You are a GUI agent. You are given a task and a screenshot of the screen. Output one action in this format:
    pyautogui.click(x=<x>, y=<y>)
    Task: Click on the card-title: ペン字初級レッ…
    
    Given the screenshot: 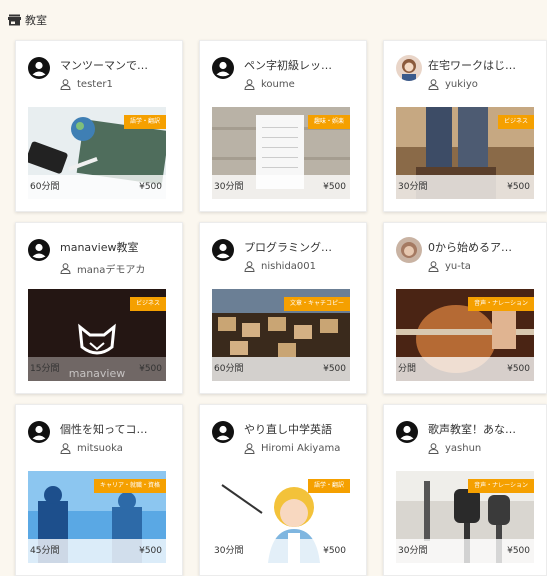 What is the action you would take?
    pyautogui.click(x=303, y=65)
    